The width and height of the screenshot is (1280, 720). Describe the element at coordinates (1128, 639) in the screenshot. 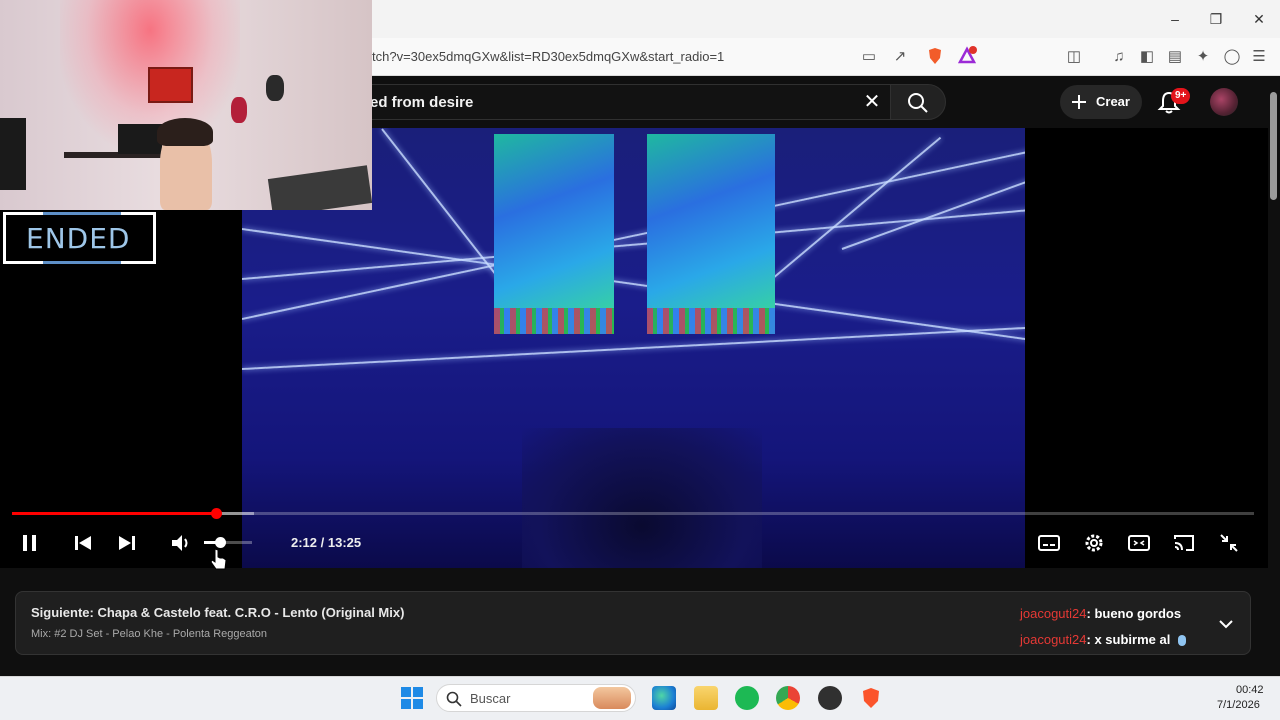

I see `chat-text: : x subirme al` at that location.